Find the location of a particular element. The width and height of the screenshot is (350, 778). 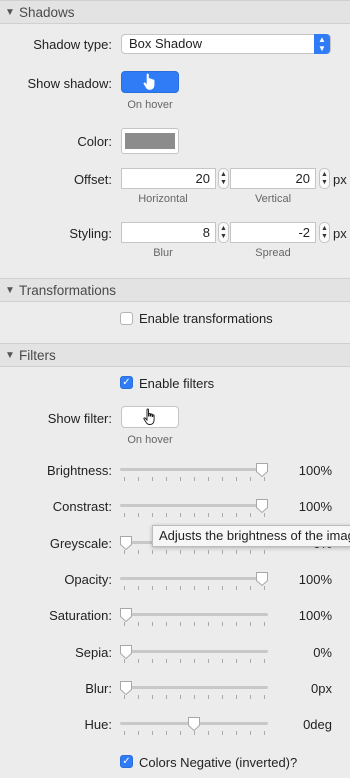

offset-vertical-stepper: ▲ ▼ is located at coordinates (324, 178).